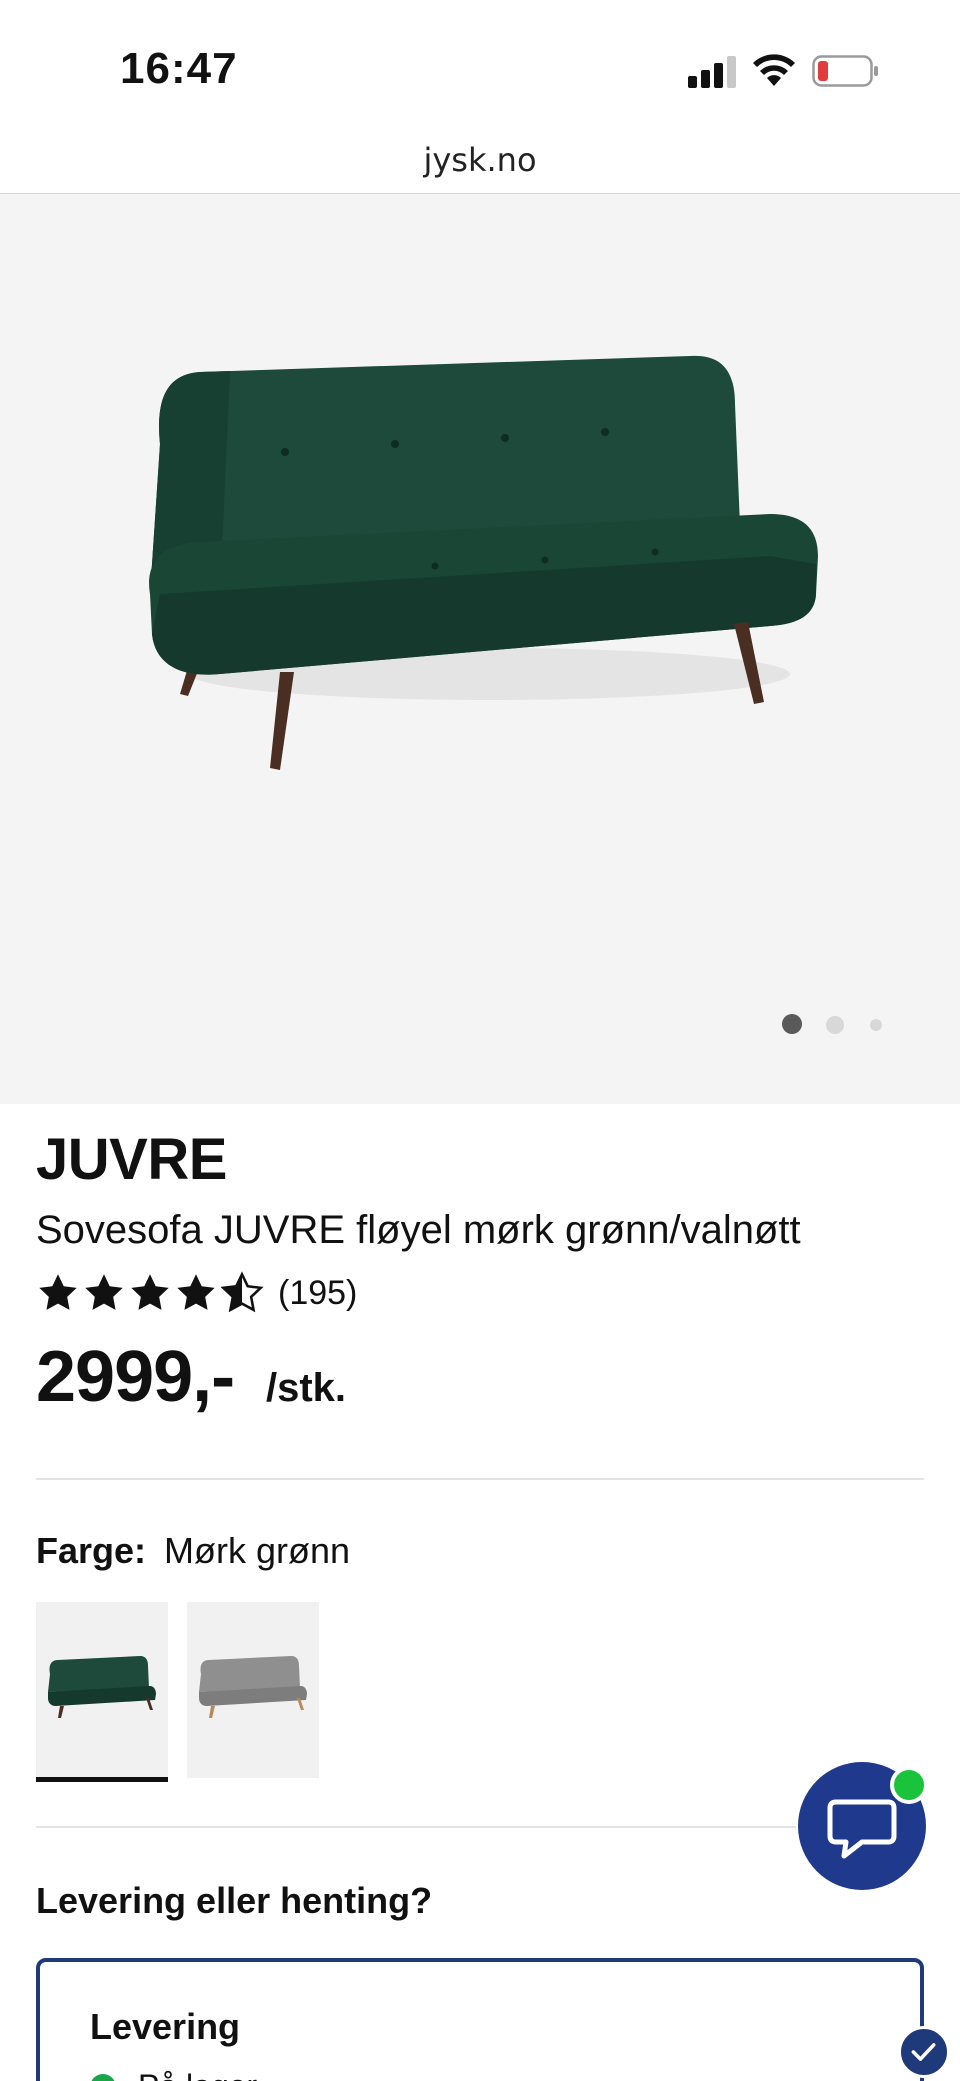 The height and width of the screenshot is (2081, 960). I want to click on stock-status: På lager, so click(173, 2074).